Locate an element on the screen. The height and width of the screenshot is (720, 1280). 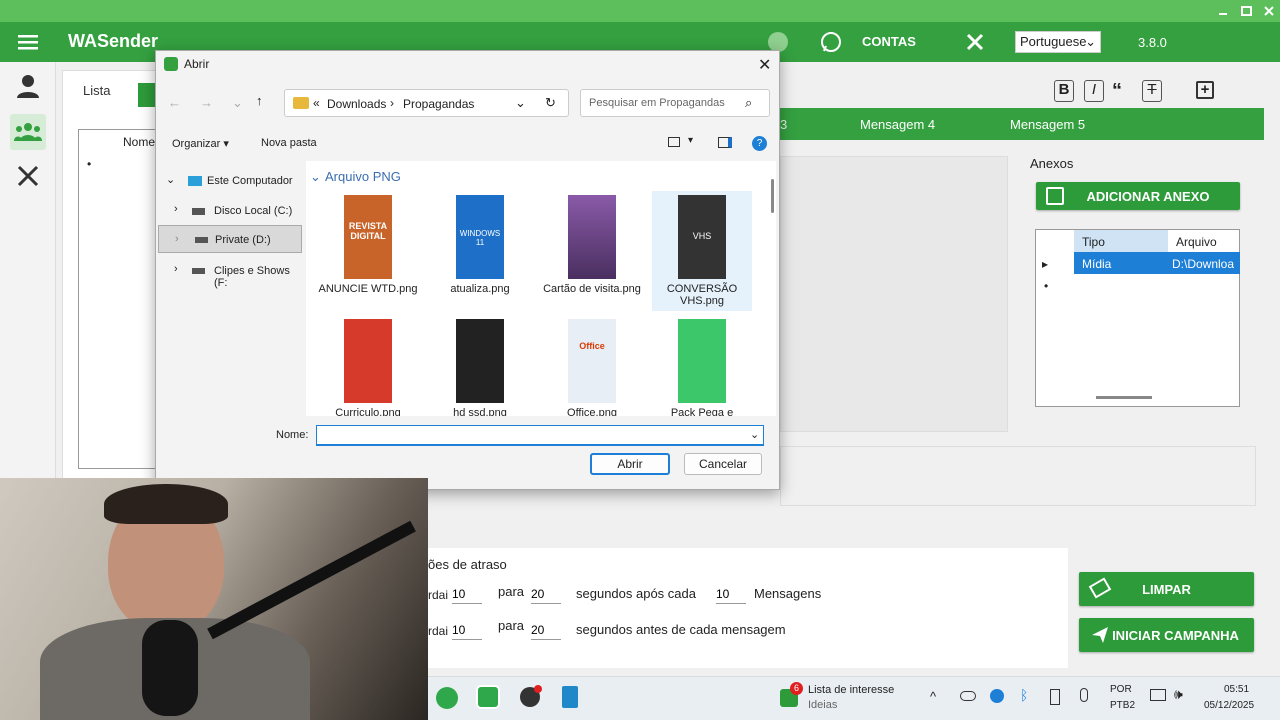
maximize-icon is located at coordinates (1247, 11).